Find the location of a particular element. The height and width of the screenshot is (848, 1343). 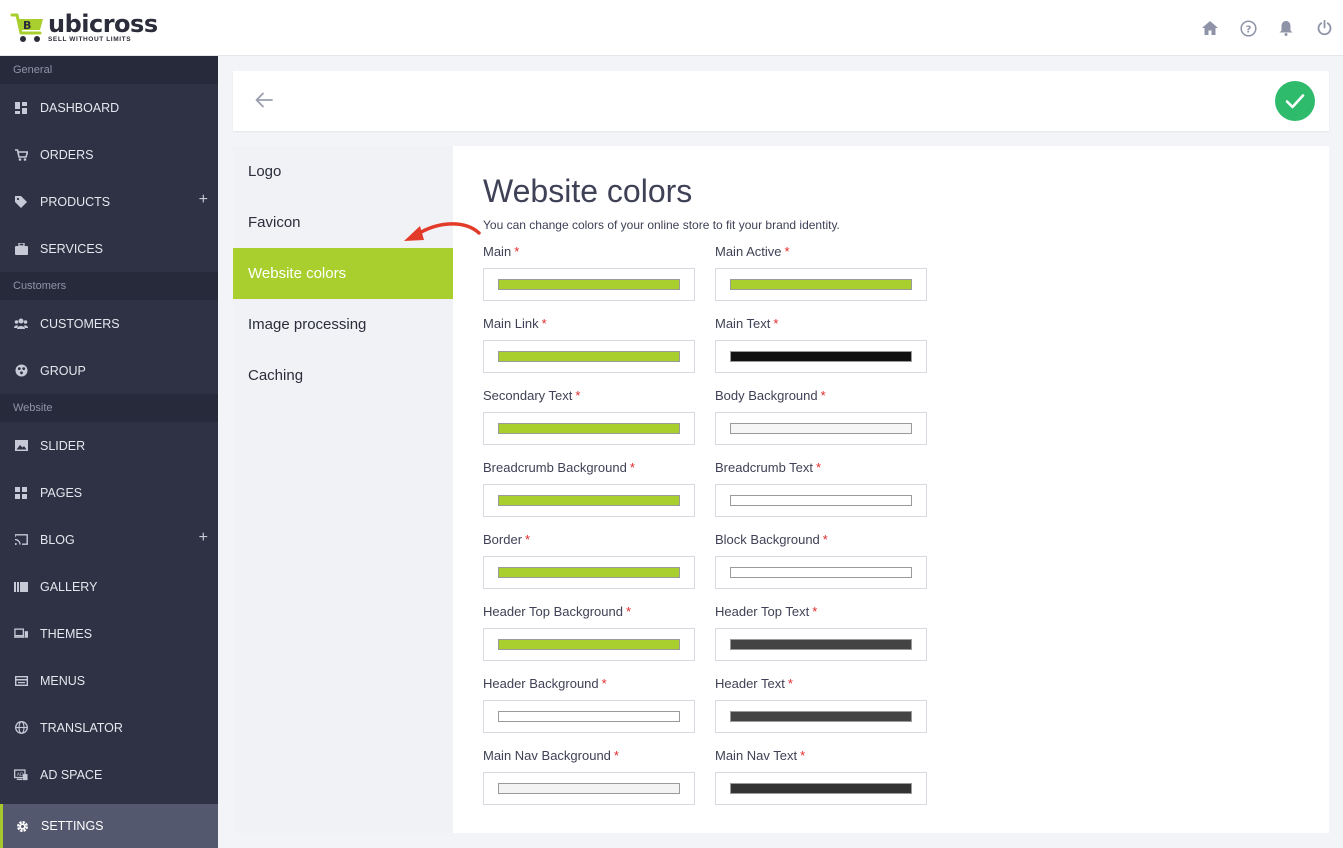

field-label-text: Breadcrumb Text is located at coordinates (764, 467).